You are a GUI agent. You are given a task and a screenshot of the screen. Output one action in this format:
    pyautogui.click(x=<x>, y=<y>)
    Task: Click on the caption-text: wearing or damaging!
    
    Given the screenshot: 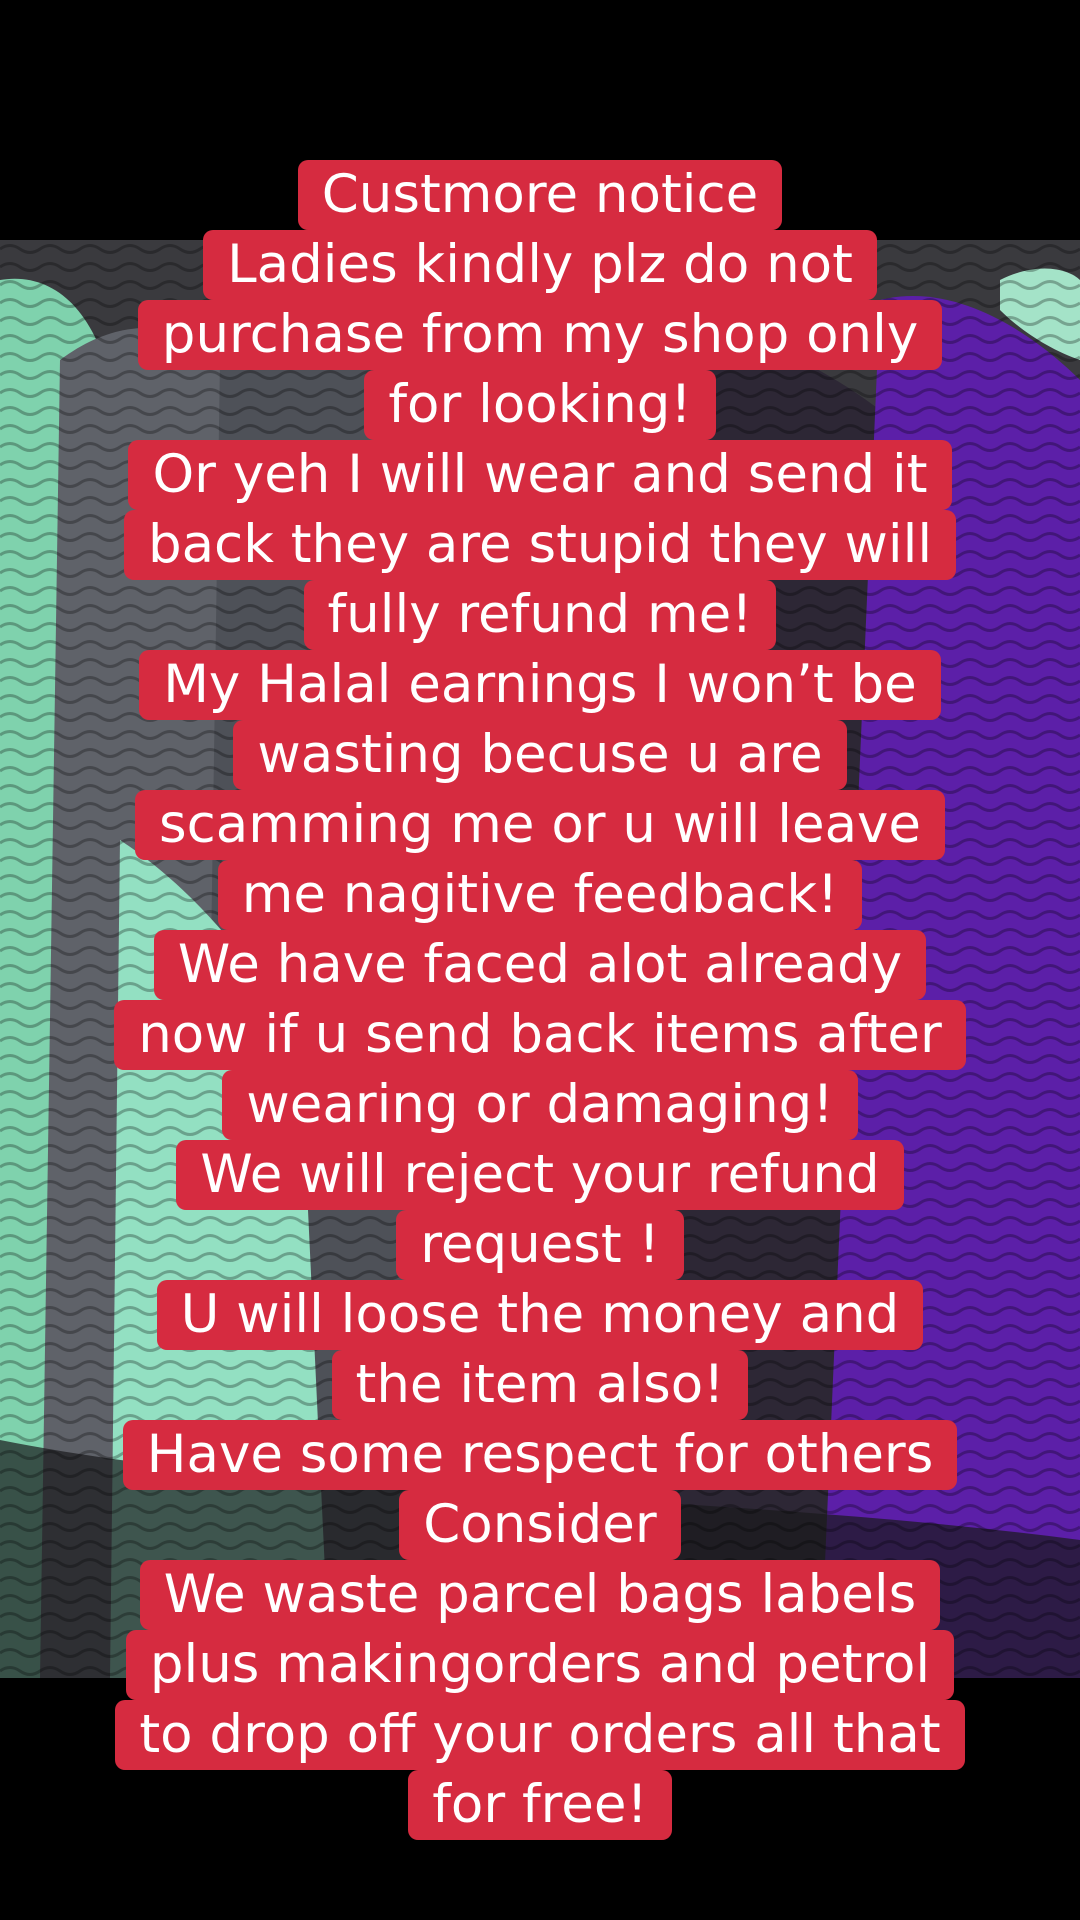 What is the action you would take?
    pyautogui.click(x=540, y=1105)
    